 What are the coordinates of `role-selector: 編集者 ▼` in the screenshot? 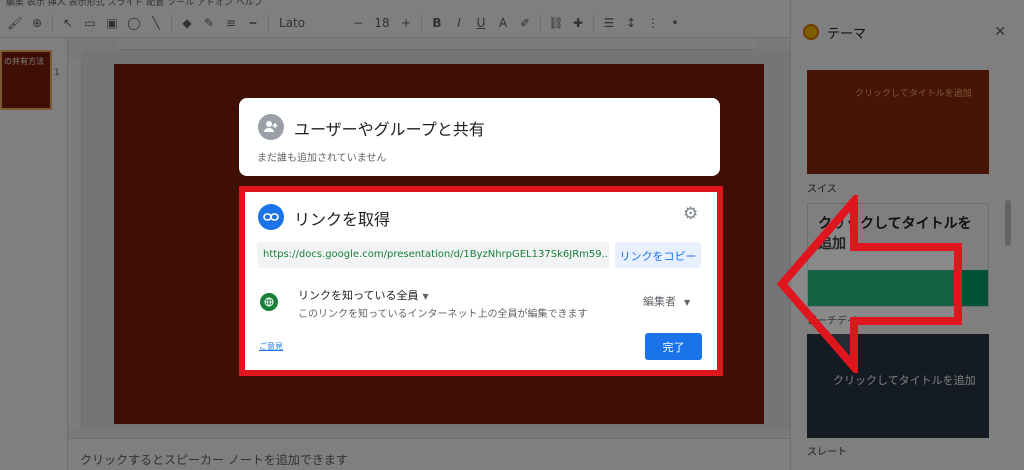 It's located at (666, 301).